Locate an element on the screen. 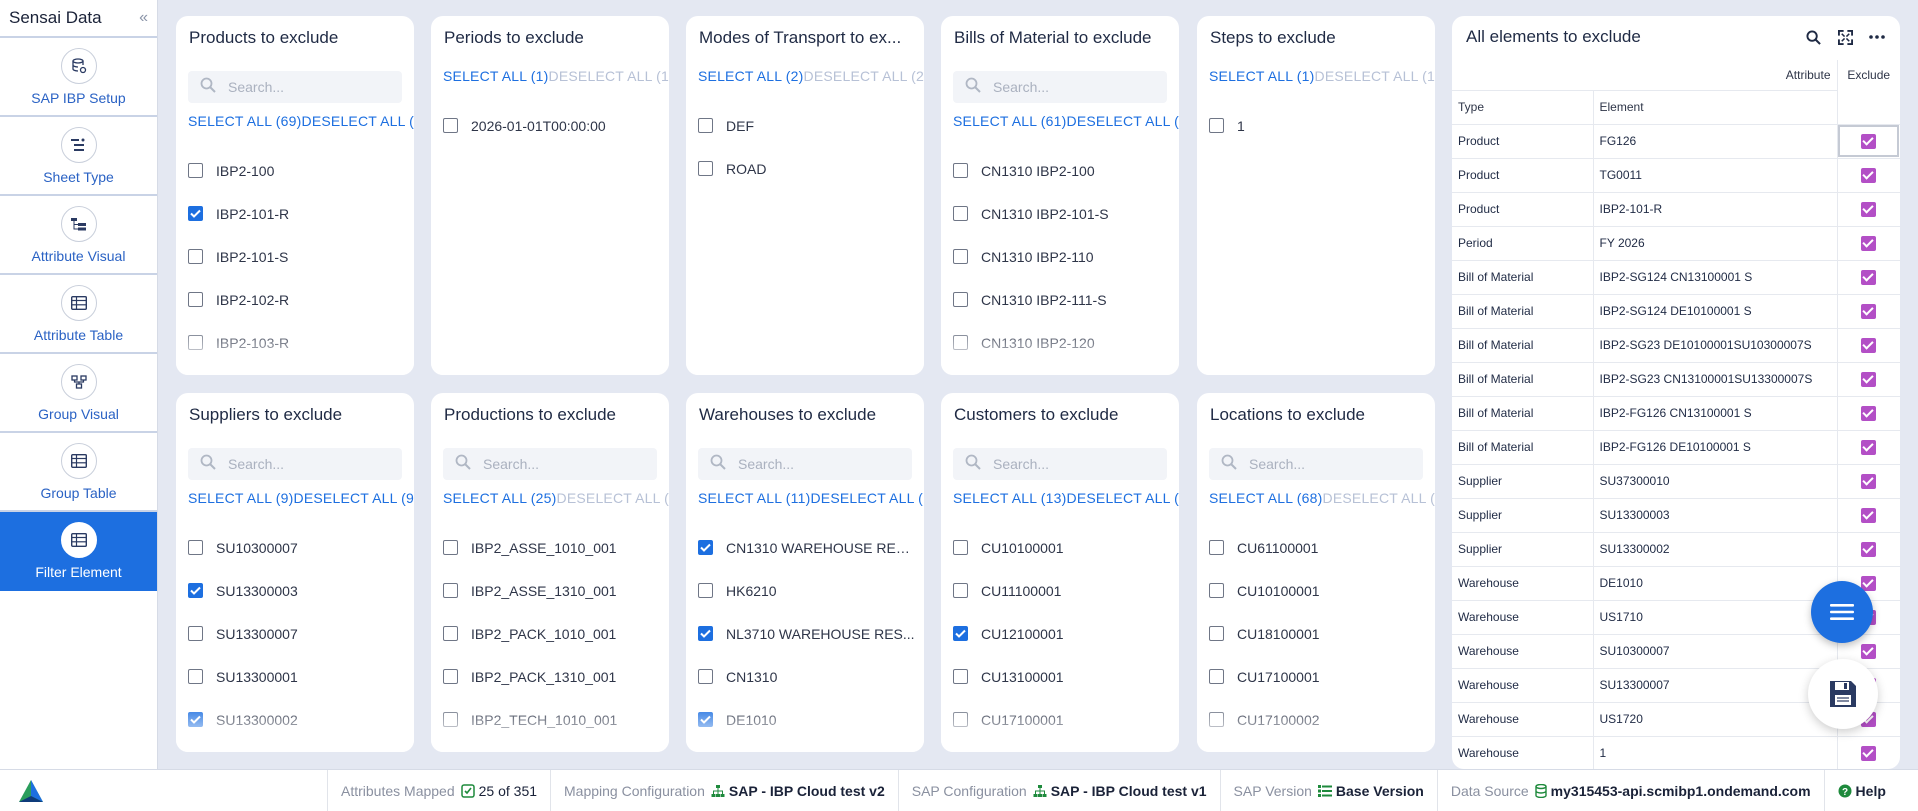 The height and width of the screenshot is (811, 1918). deselect-all-button: DESELECT ALL (11) is located at coordinates (867, 498).